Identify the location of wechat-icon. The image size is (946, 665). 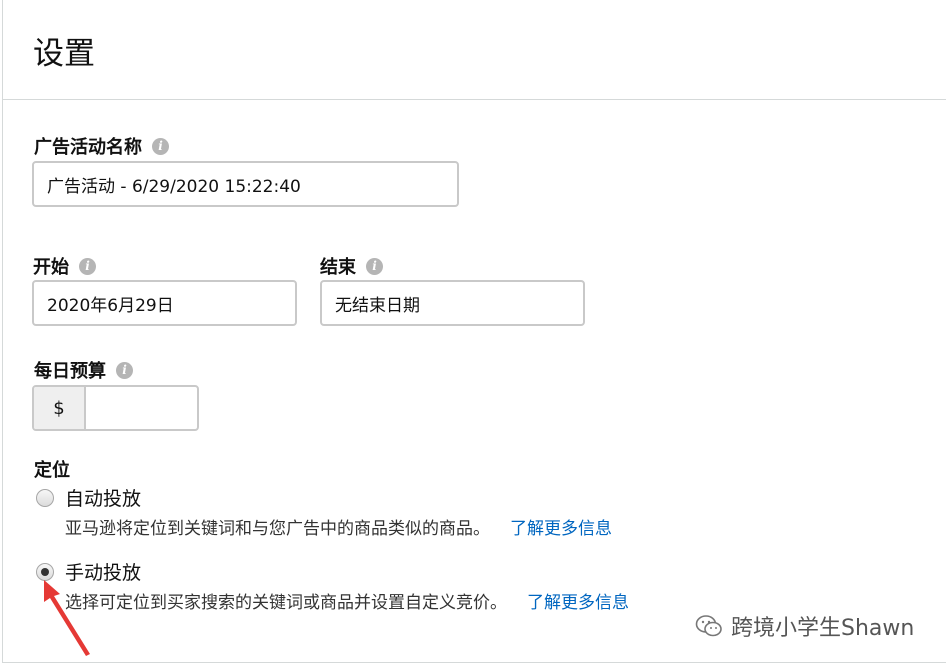
(708, 626).